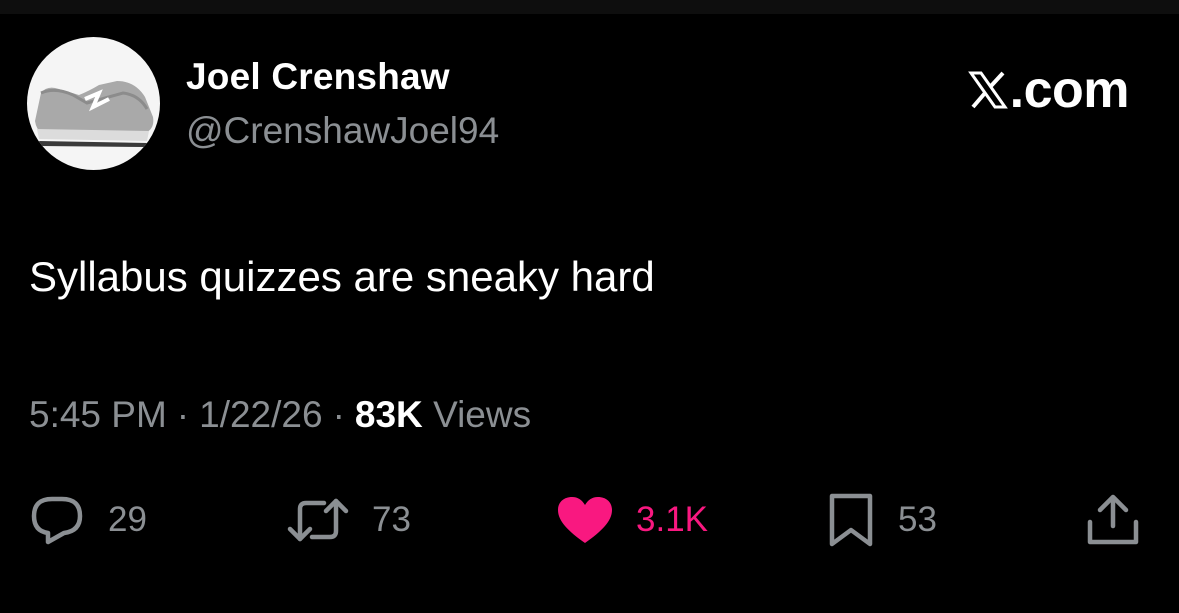 This screenshot has height=613, width=1179. Describe the element at coordinates (672, 519) in the screenshot. I see `like-count: 3.1K` at that location.